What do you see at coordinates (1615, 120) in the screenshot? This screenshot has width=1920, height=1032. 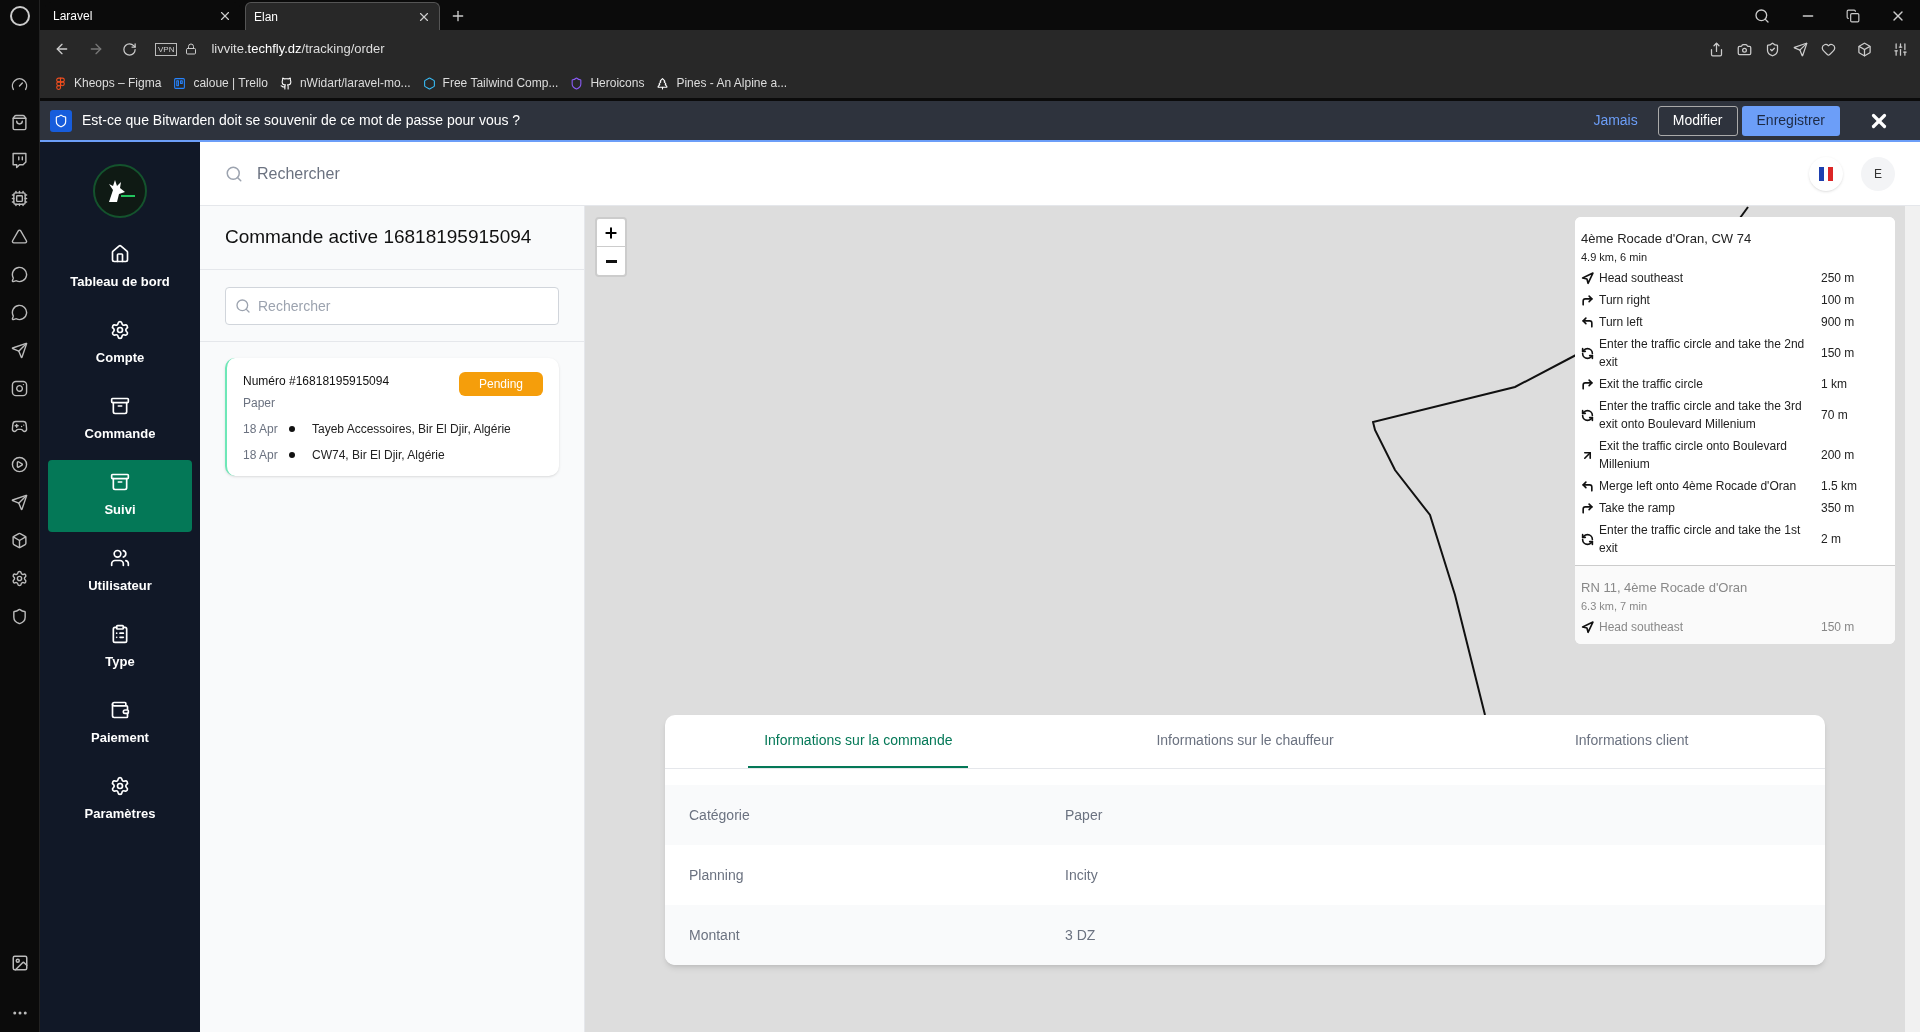 I see `never-link: Jamais` at bounding box center [1615, 120].